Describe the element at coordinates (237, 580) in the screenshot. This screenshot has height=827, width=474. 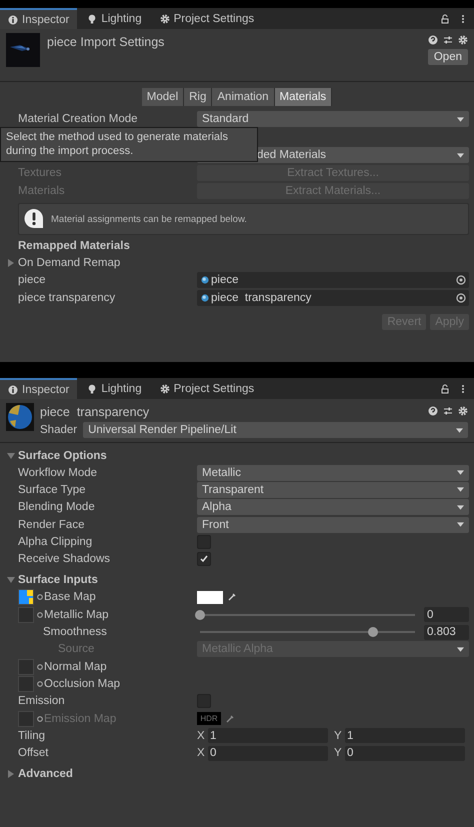
I see `section-foldout: Surface Inputs` at that location.